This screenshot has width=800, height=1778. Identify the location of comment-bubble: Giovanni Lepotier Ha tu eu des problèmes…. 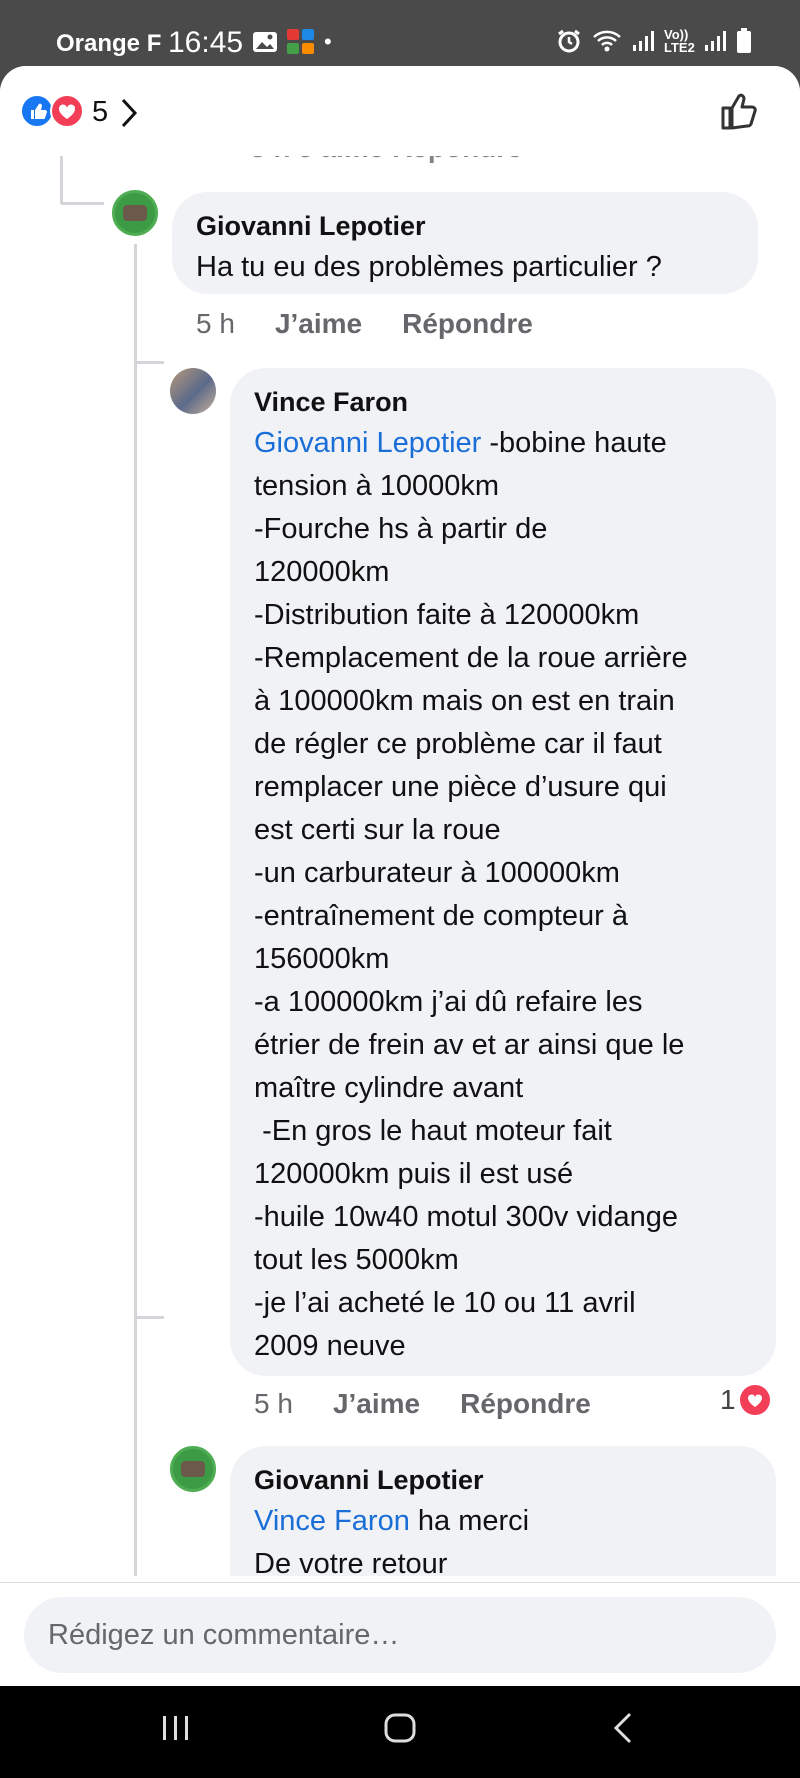
(465, 243).